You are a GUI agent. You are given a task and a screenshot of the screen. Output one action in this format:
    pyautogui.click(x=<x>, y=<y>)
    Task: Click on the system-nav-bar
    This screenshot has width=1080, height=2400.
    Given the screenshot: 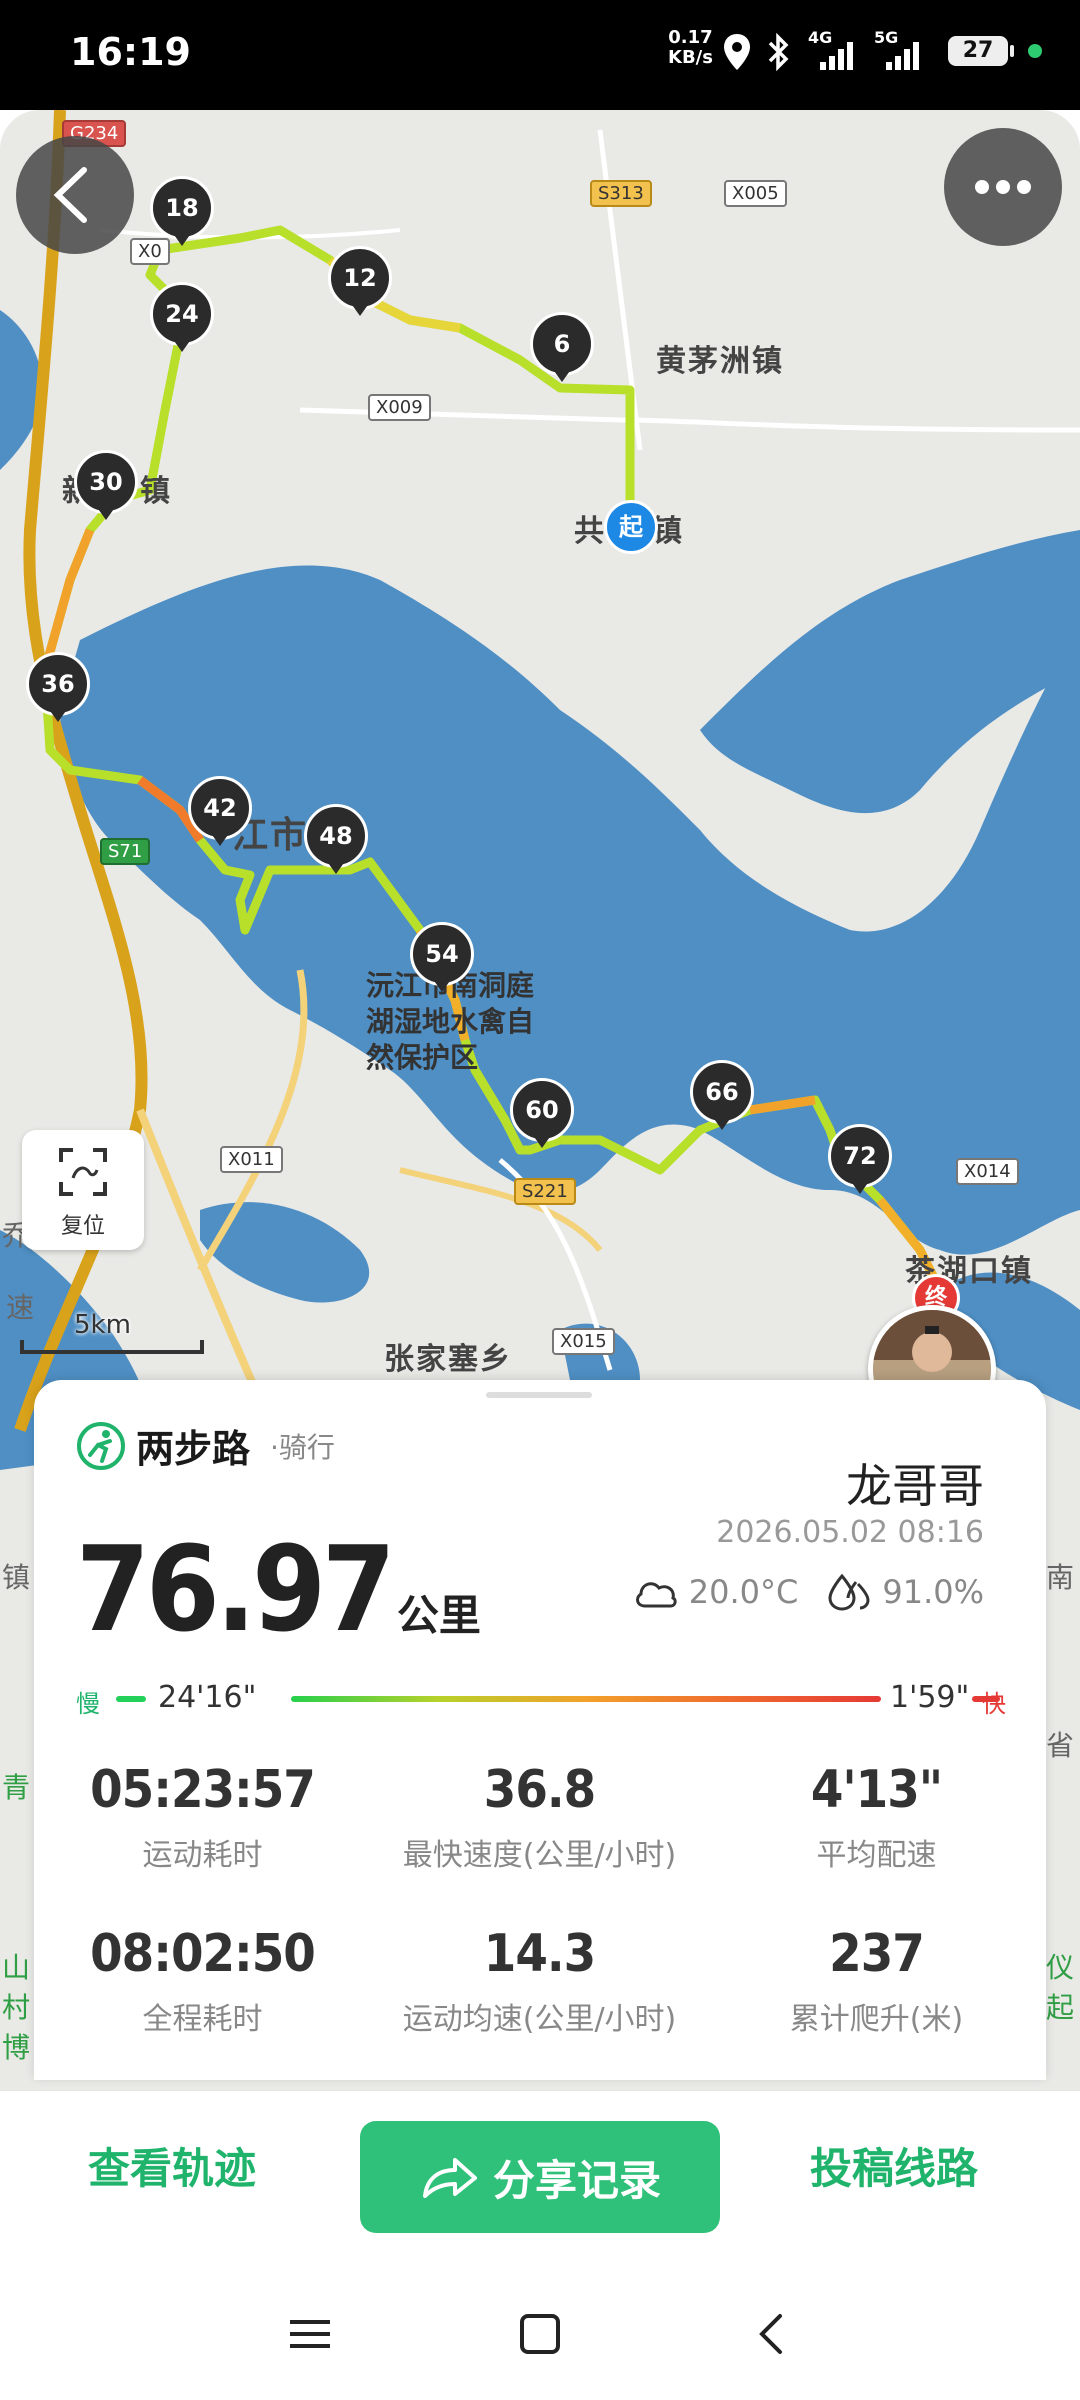 What is the action you would take?
    pyautogui.click(x=540, y=2335)
    